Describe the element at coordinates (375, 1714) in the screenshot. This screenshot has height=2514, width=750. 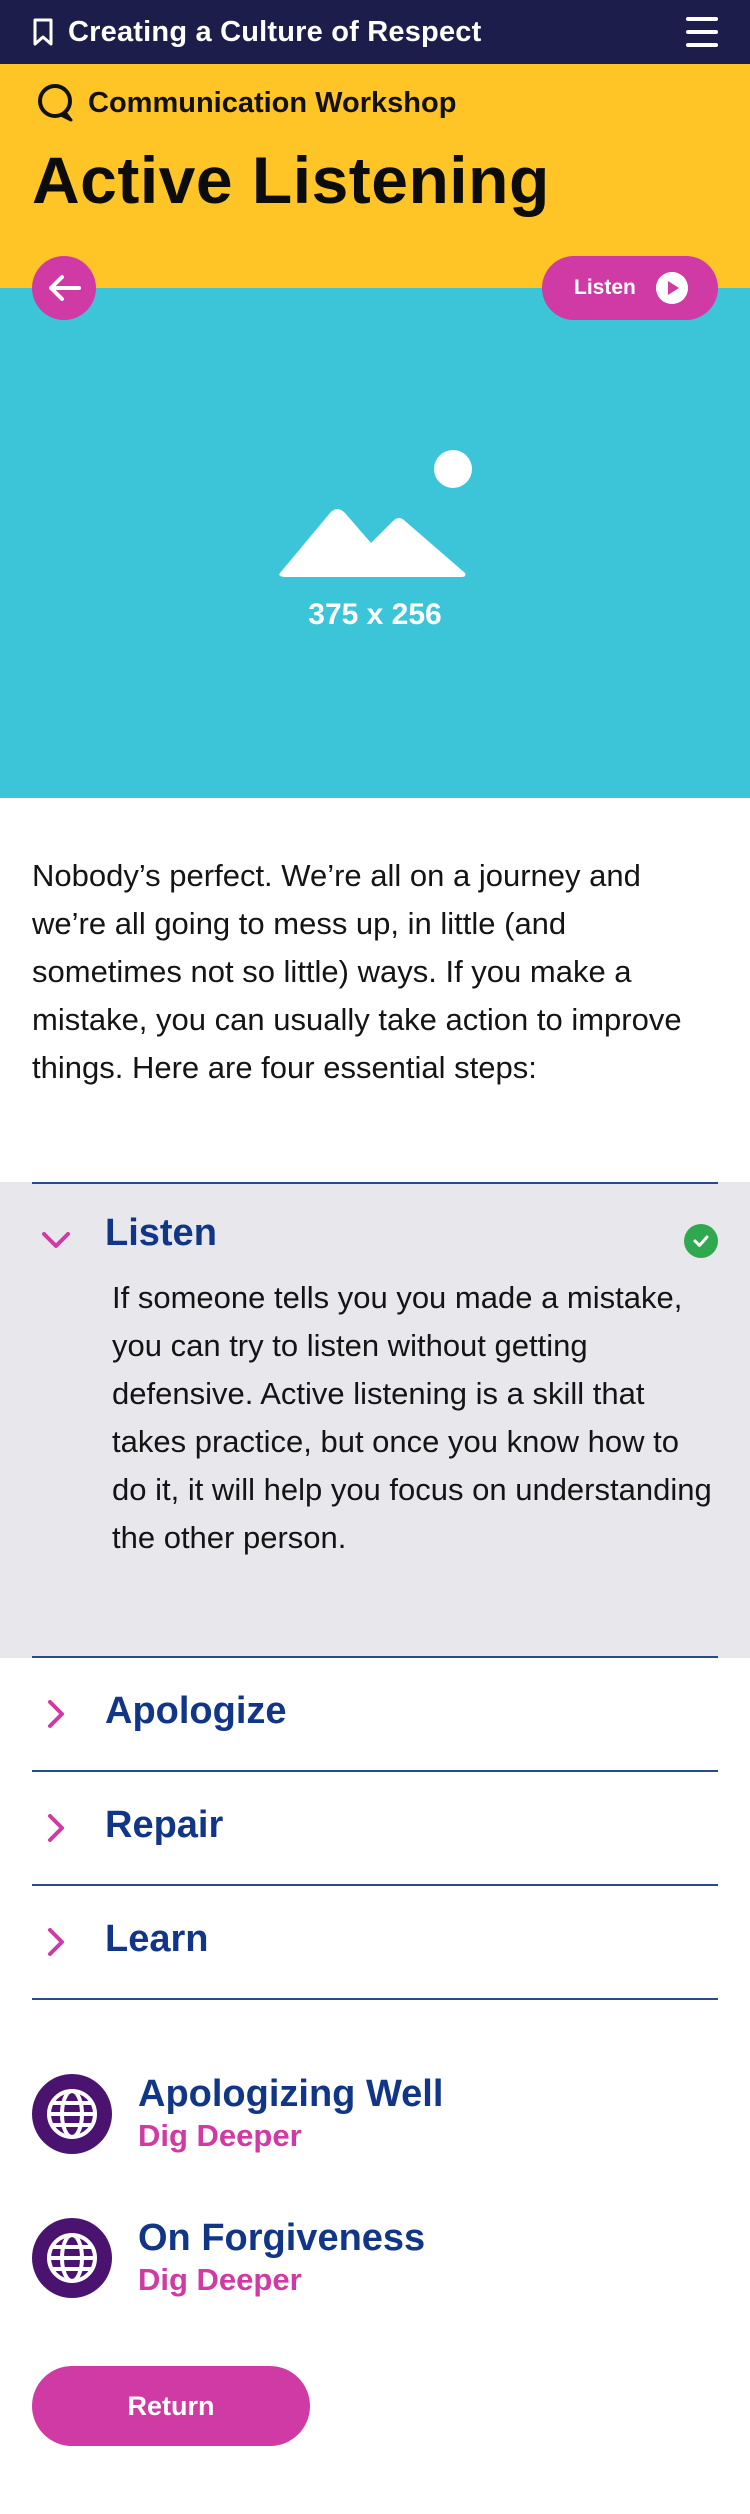
I see `accordion-item-apologize: Apologize` at that location.